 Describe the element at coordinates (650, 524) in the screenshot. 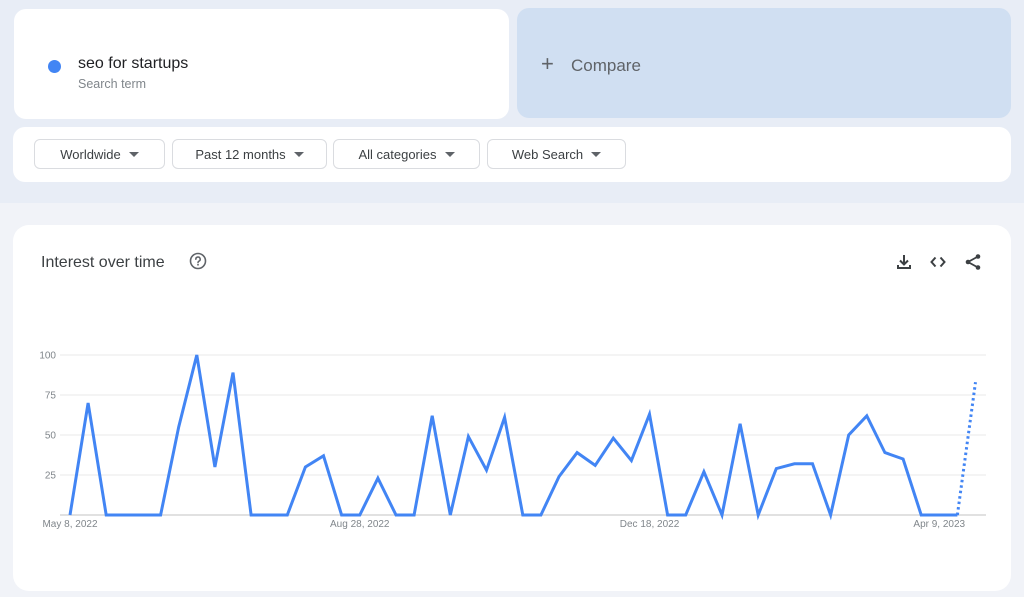

I see `x-tick-label: Dec 18, 2022` at that location.